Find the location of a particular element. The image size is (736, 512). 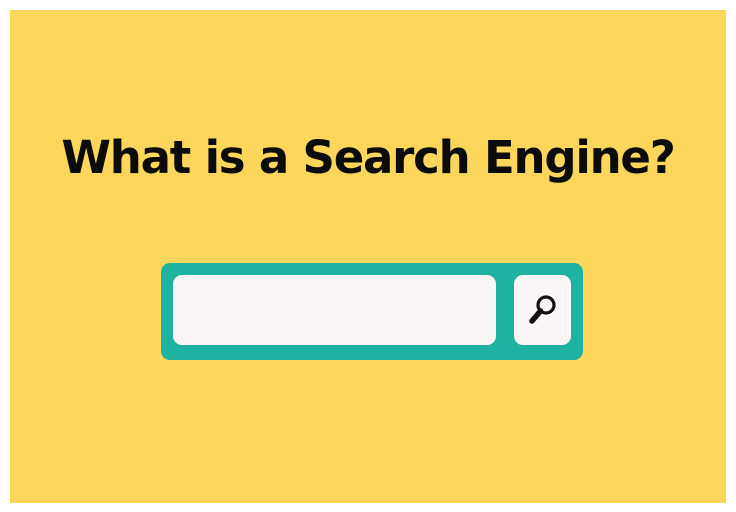

search-button is located at coordinates (542, 310).